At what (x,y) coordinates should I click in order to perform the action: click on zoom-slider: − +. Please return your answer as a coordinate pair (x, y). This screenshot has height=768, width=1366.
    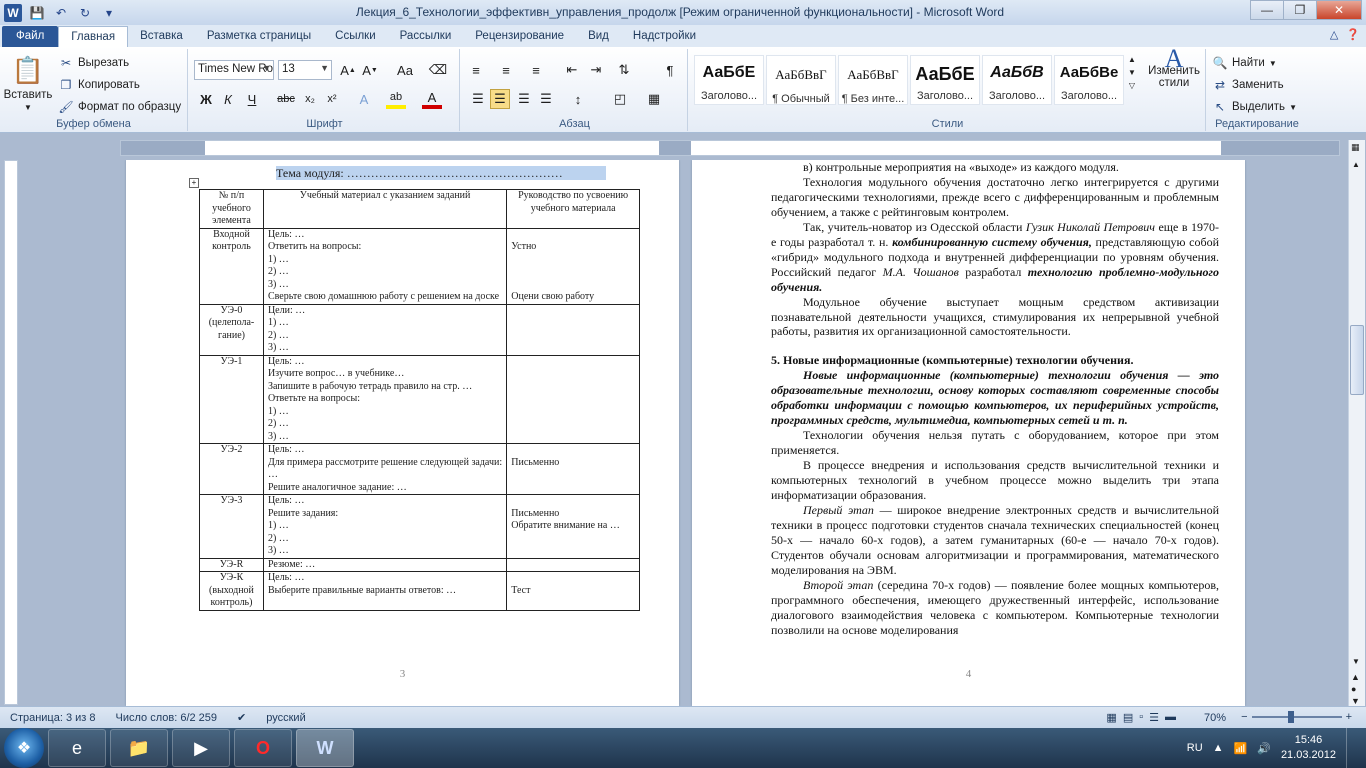
    Looking at the image, I should click on (1296, 717).